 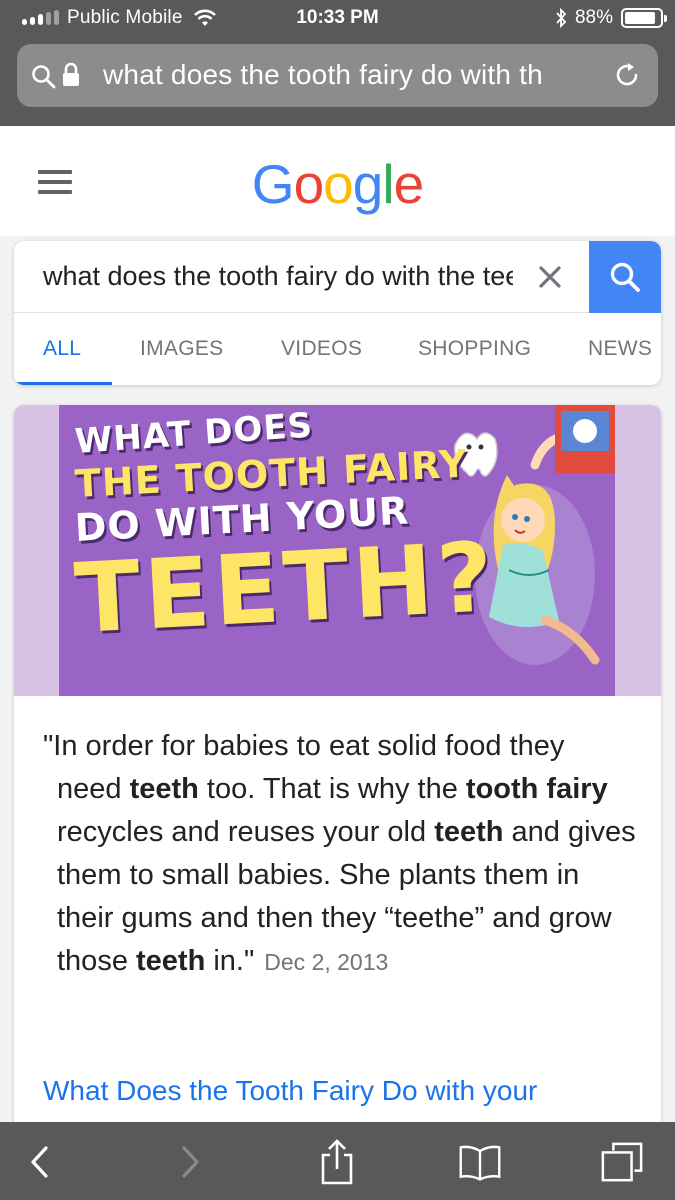 I want to click on back-button, so click(x=40, y=1162).